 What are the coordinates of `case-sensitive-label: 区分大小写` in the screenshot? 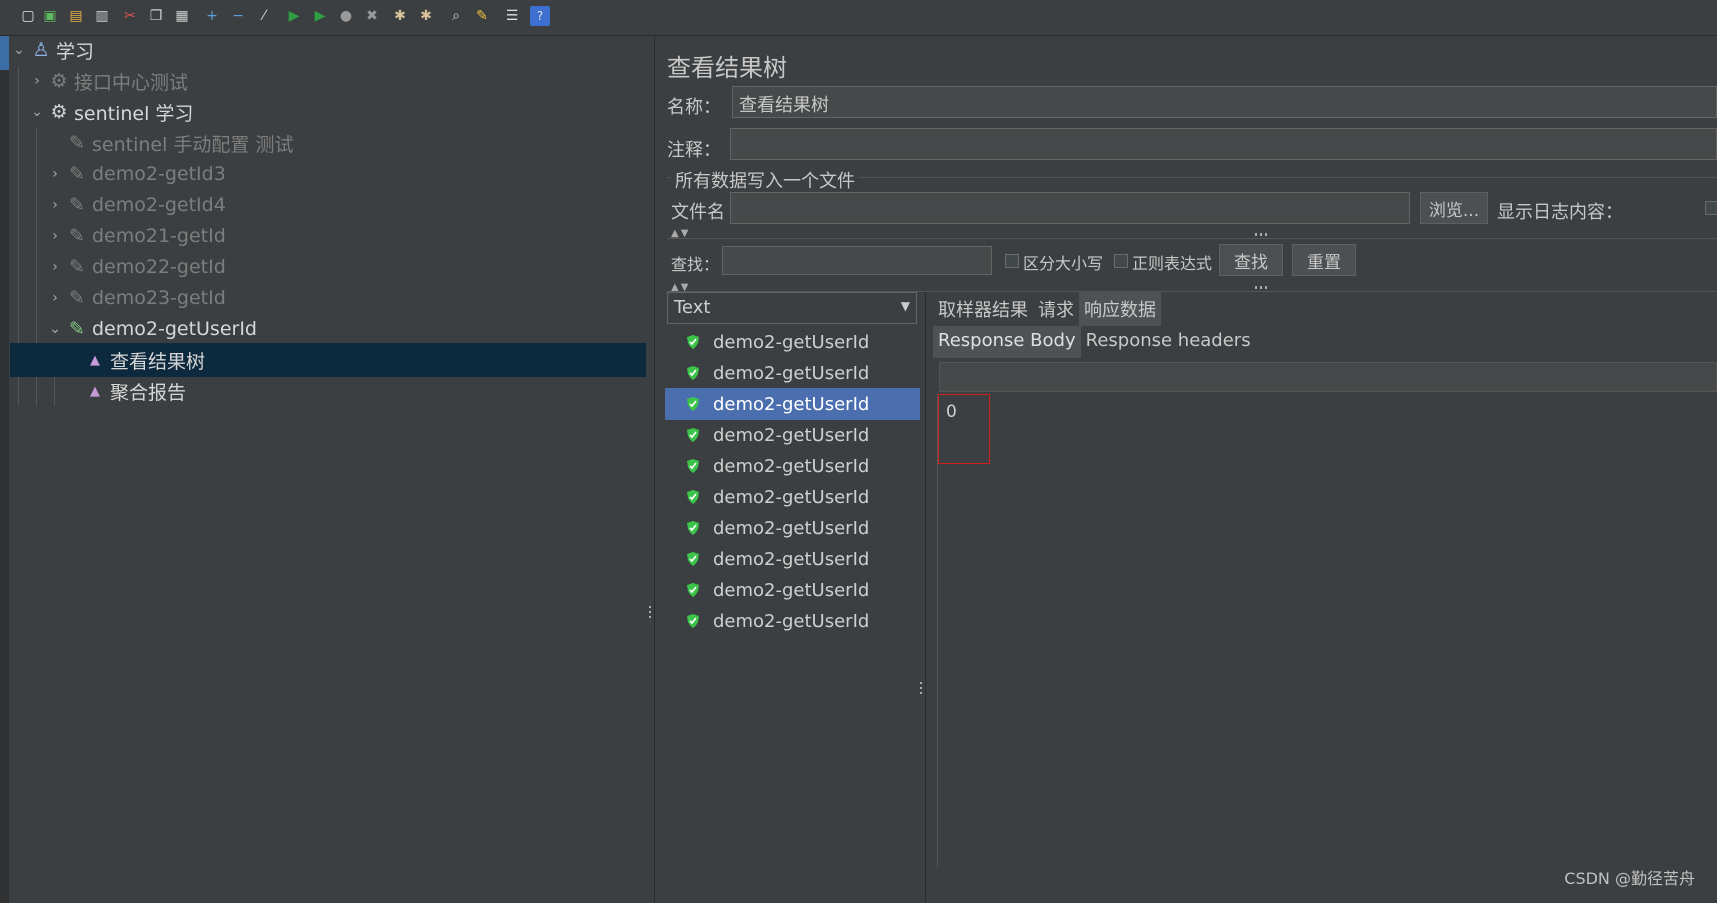 It's located at (1063, 263).